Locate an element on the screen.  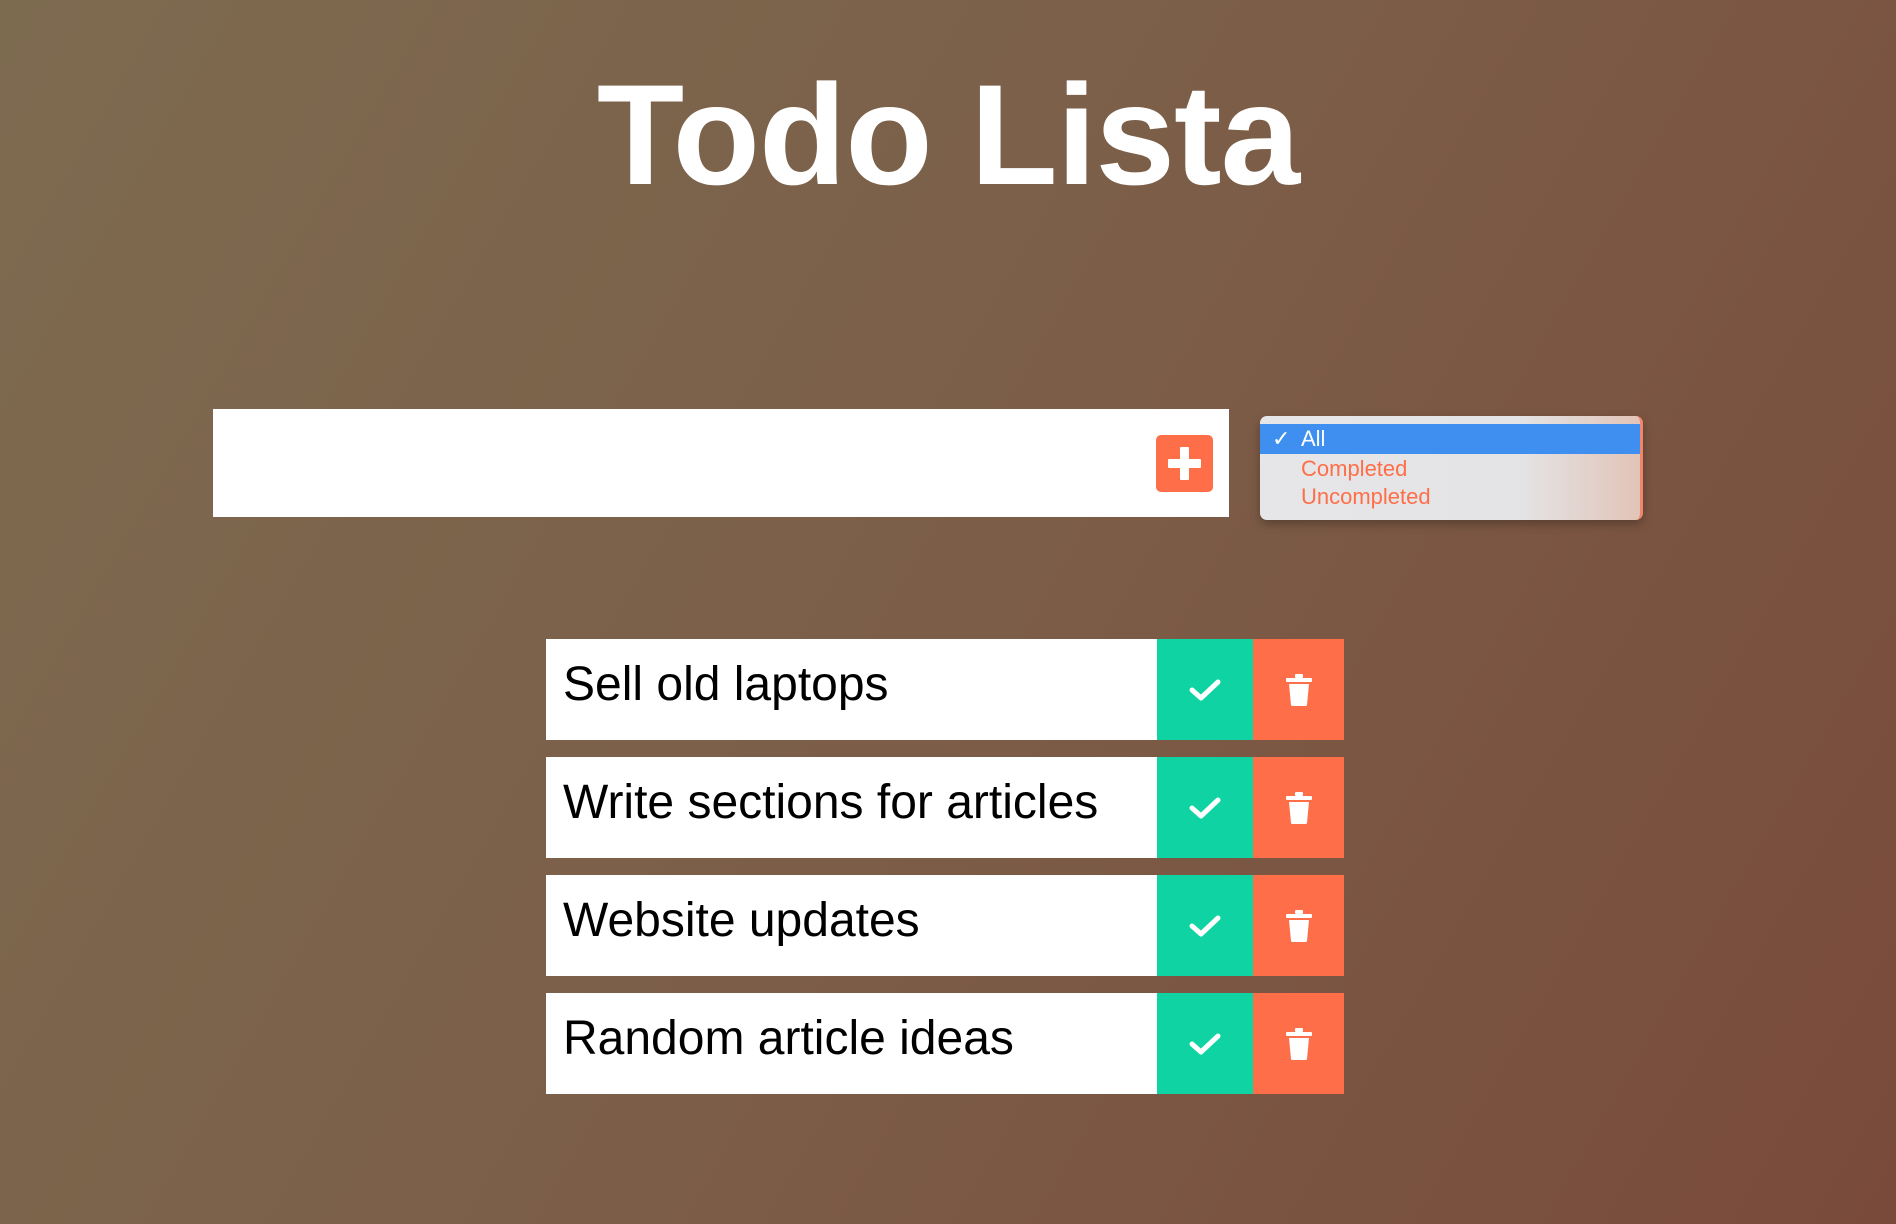
plus-icon is located at coordinates (1184, 463).